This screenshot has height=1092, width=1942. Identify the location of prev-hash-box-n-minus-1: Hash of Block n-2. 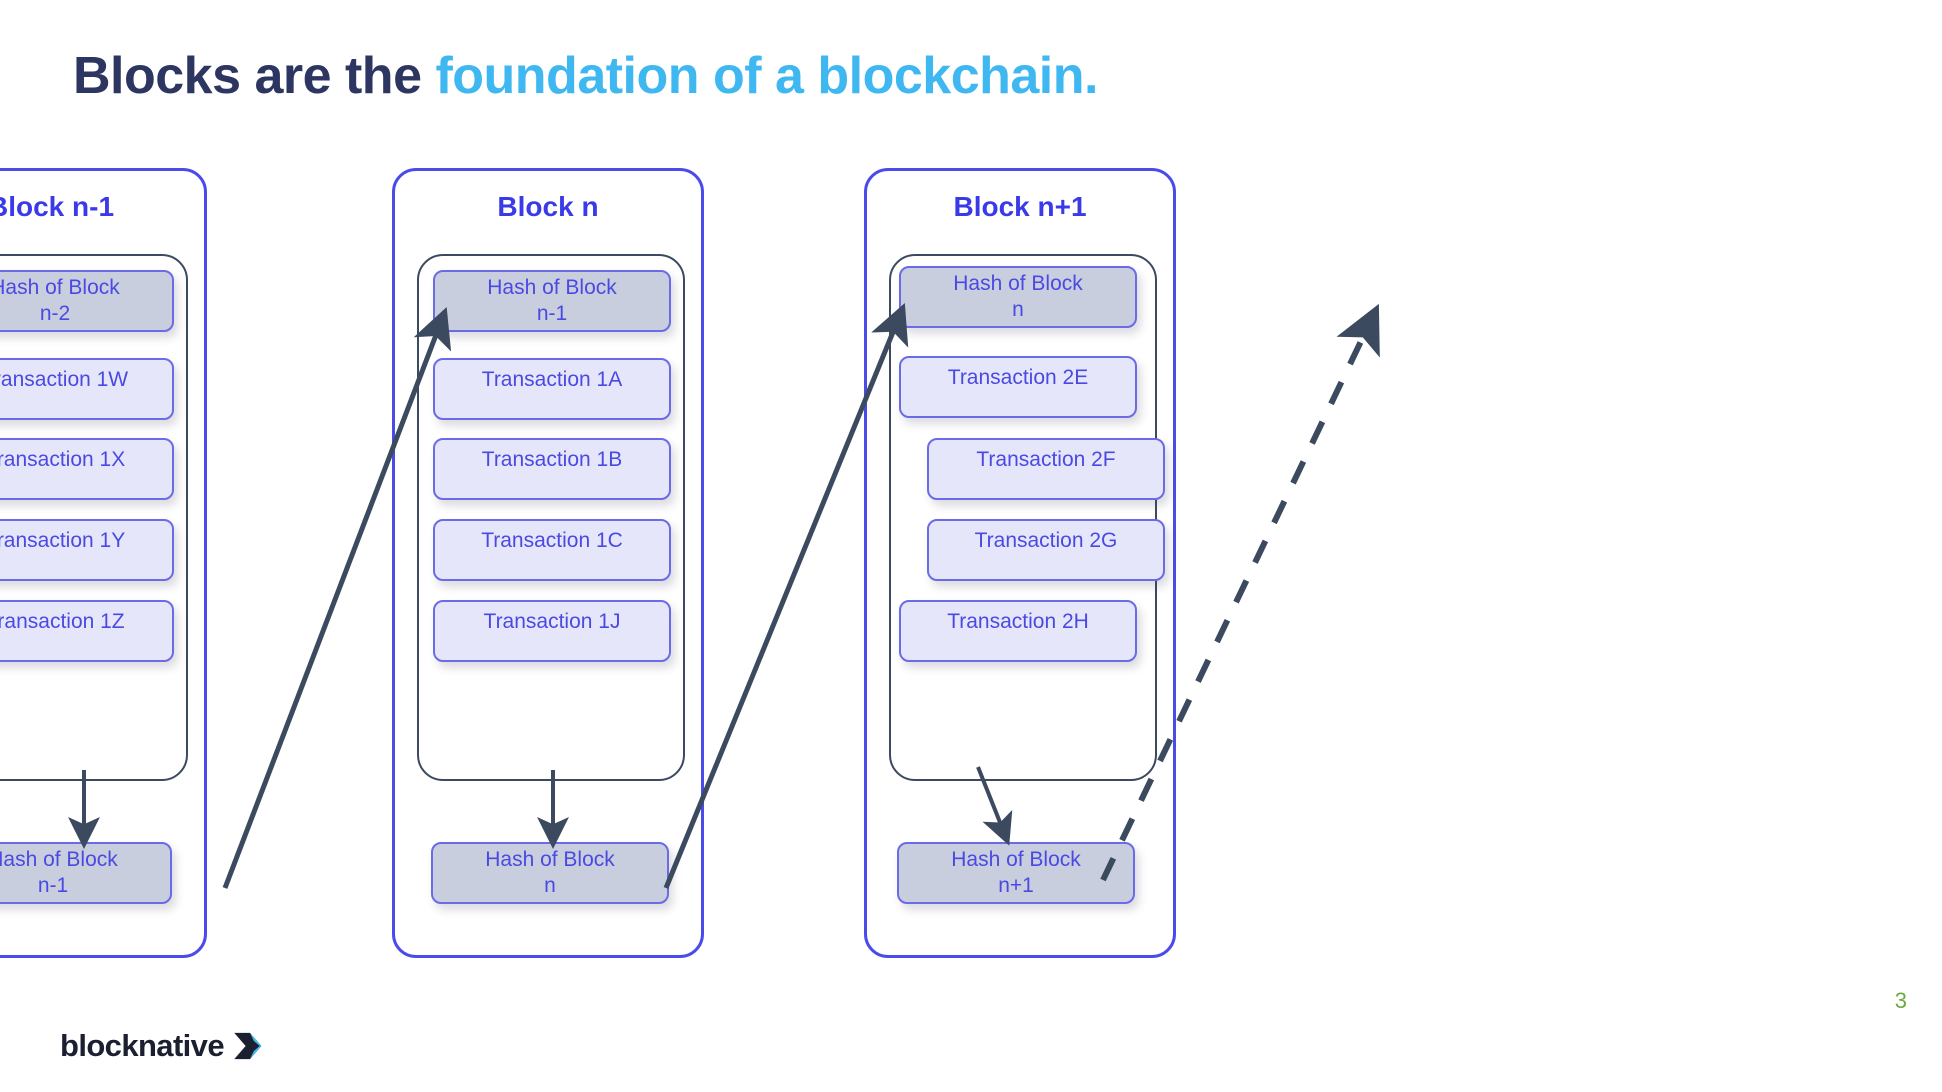
(87, 301).